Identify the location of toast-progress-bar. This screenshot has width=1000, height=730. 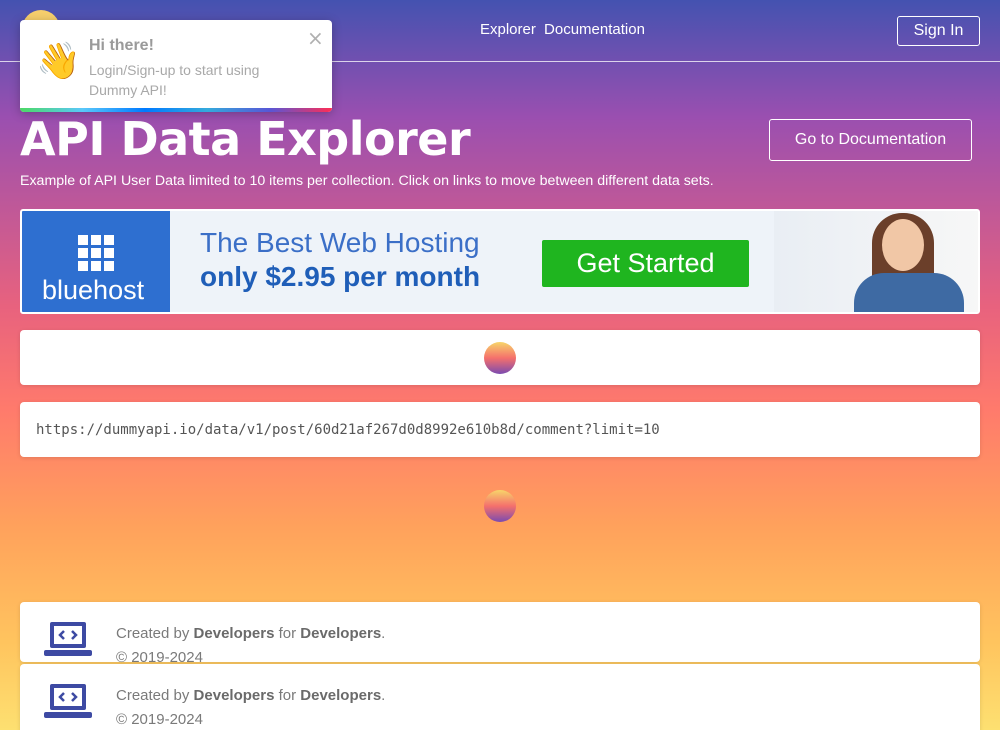
(176, 110).